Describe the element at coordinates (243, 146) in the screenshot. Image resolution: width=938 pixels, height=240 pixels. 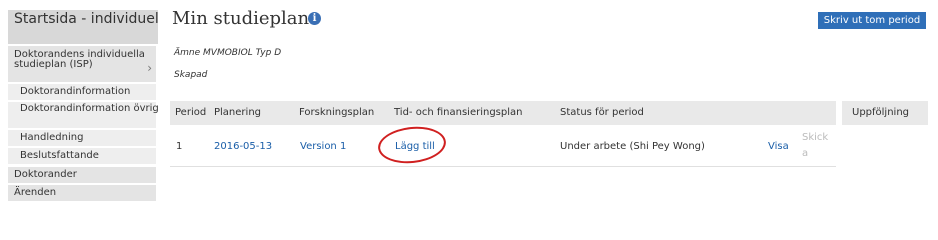
I see `planering-link: 2016-05-13` at that location.